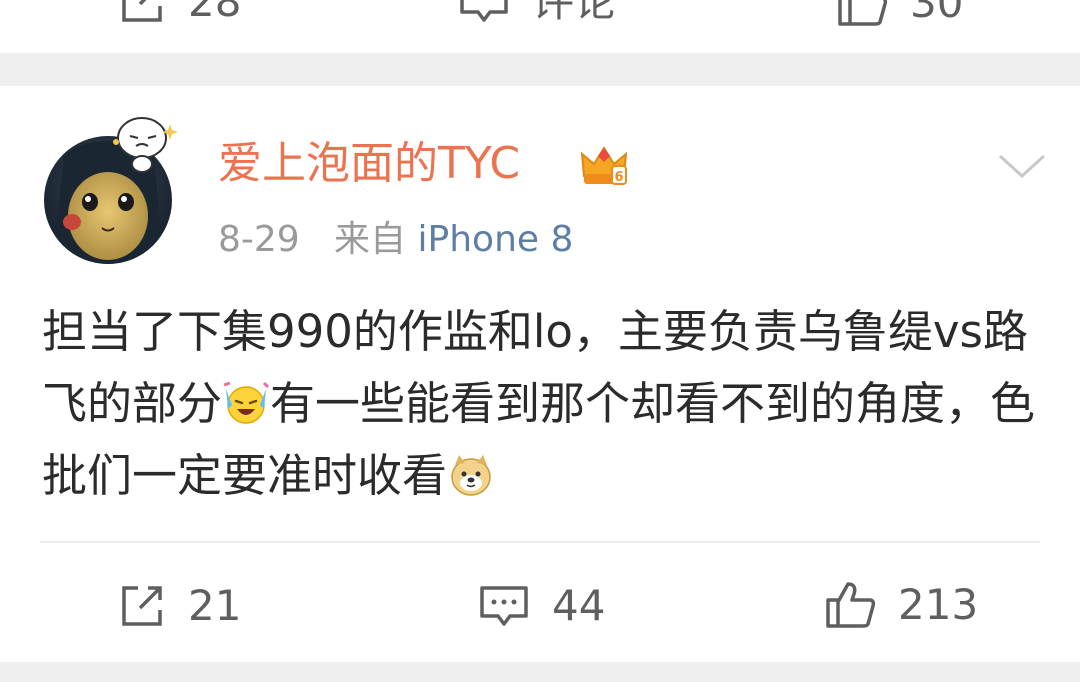 This screenshot has height=682, width=1080. I want to click on comment-count: 44, so click(579, 605).